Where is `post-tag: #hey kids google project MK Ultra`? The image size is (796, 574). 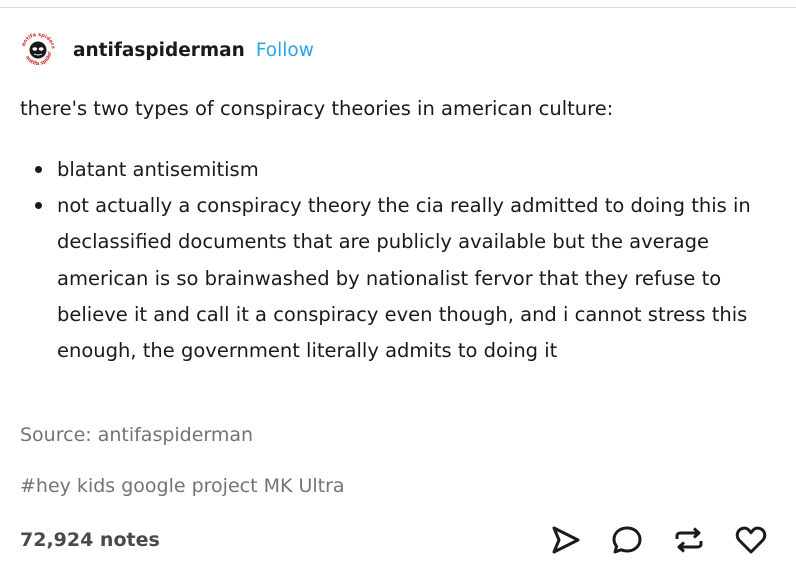
post-tag: #hey kids google project MK Ultra is located at coordinates (182, 486).